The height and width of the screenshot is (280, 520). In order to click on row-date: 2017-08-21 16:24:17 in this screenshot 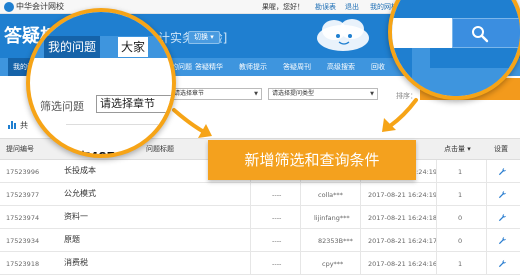, I will do `click(403, 241)`.